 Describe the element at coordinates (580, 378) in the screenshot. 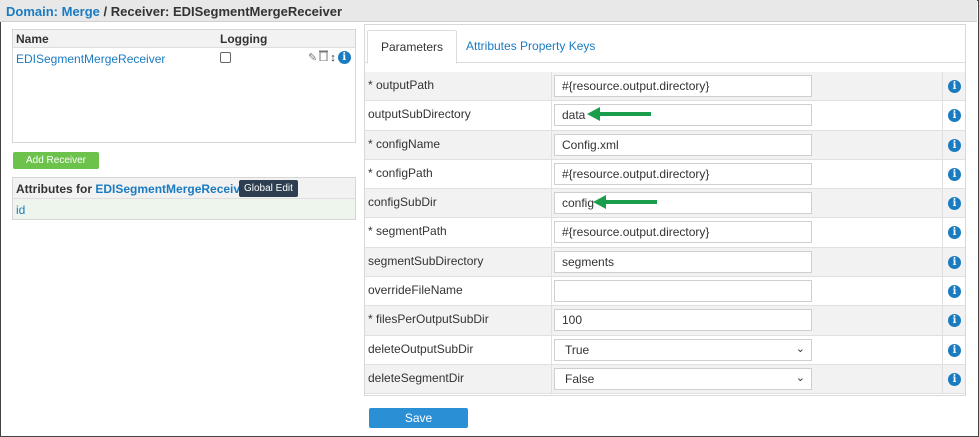

I see `param-select-value: False` at that location.